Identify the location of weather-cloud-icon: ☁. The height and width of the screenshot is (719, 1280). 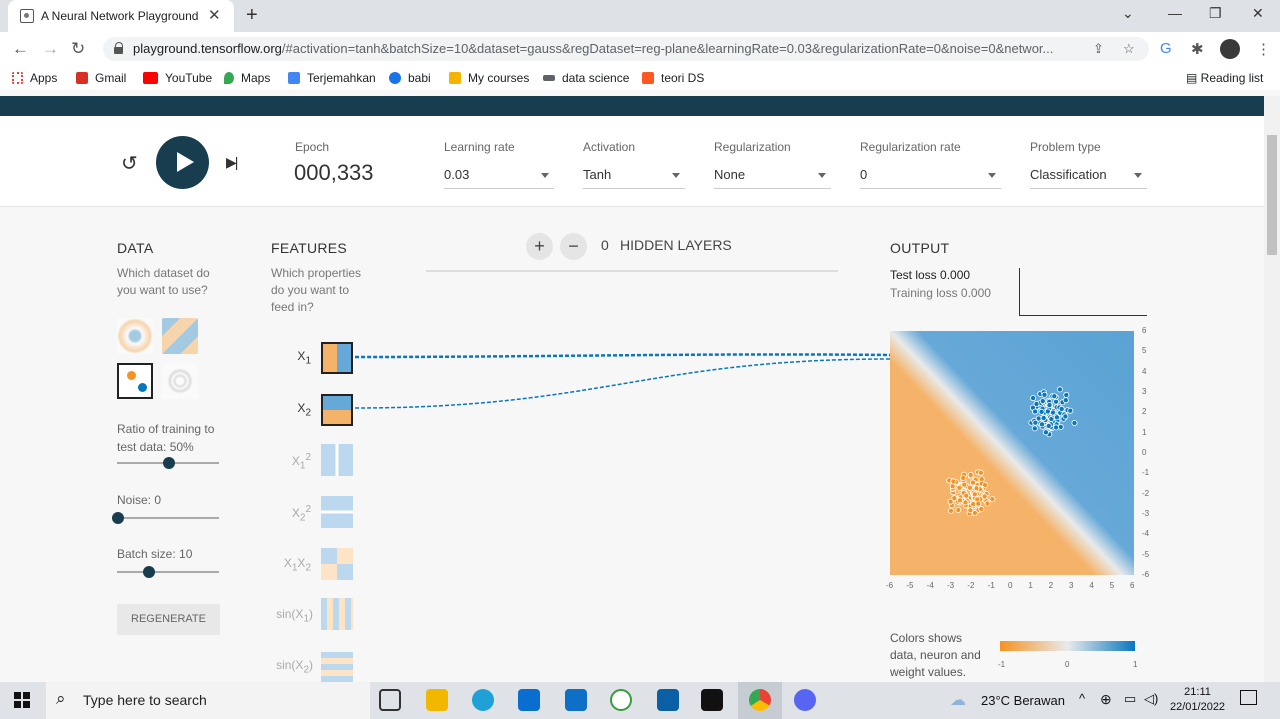
(958, 700).